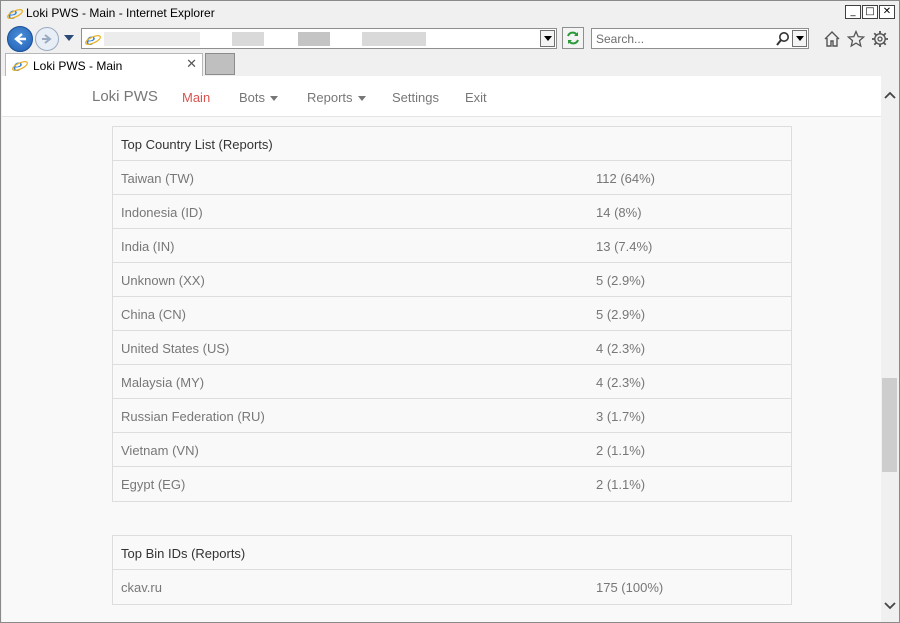 The image size is (900, 623). I want to click on country-name: Vietnam (VN), so click(160, 450).